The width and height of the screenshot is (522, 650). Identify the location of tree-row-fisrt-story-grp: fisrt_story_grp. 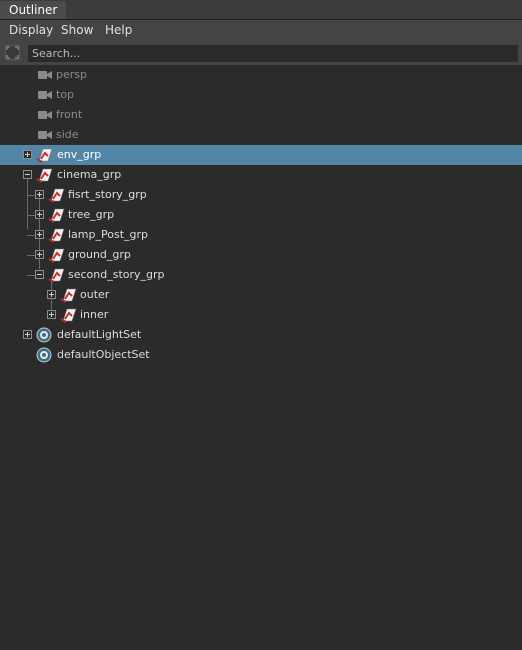
(261, 195).